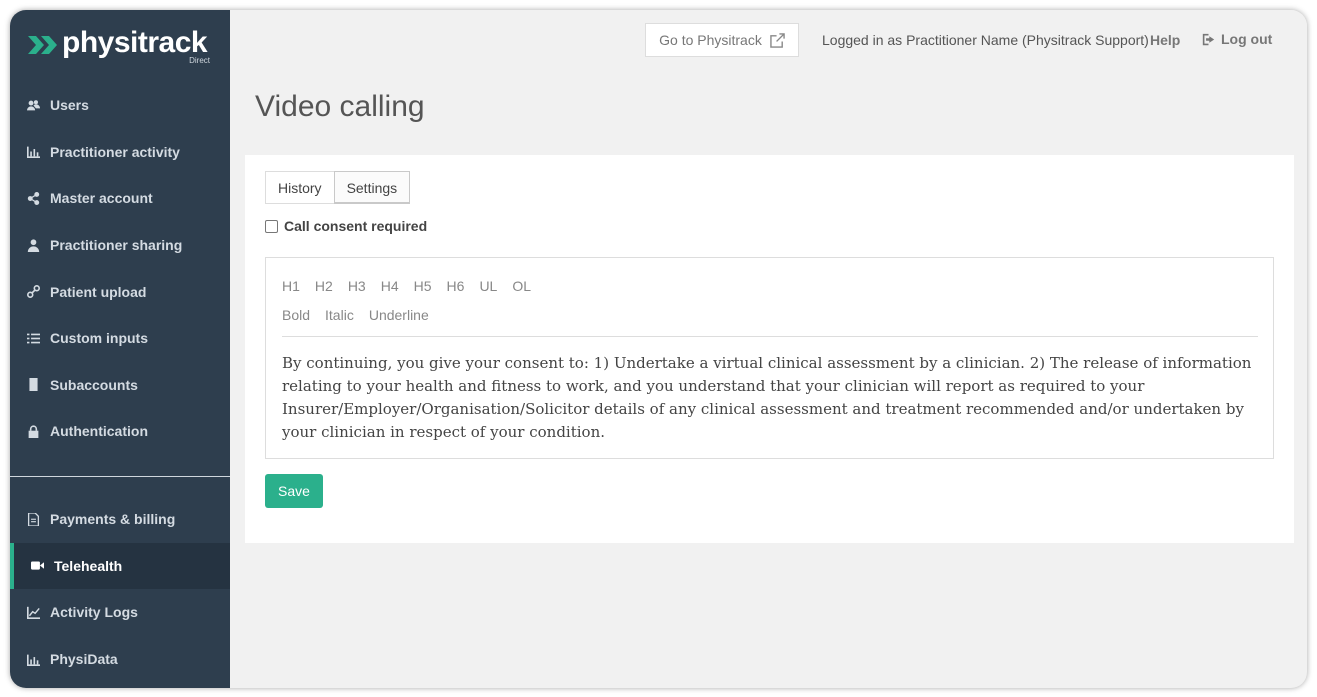 The height and width of the screenshot is (697, 1317). What do you see at coordinates (101, 198) in the screenshot?
I see `sidebar-item-label: Master account` at bounding box center [101, 198].